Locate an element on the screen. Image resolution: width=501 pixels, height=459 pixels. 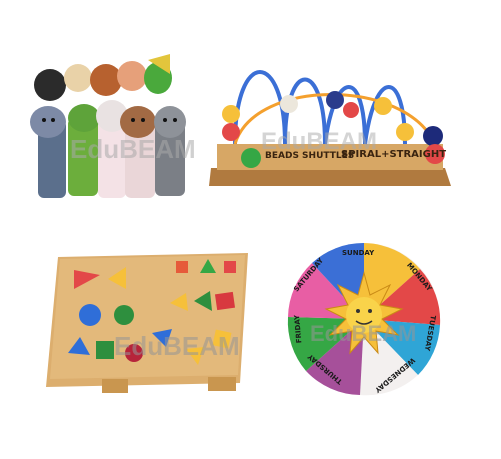
shape-sorter-photo: EduBEAM is located at coordinates (147, 320).